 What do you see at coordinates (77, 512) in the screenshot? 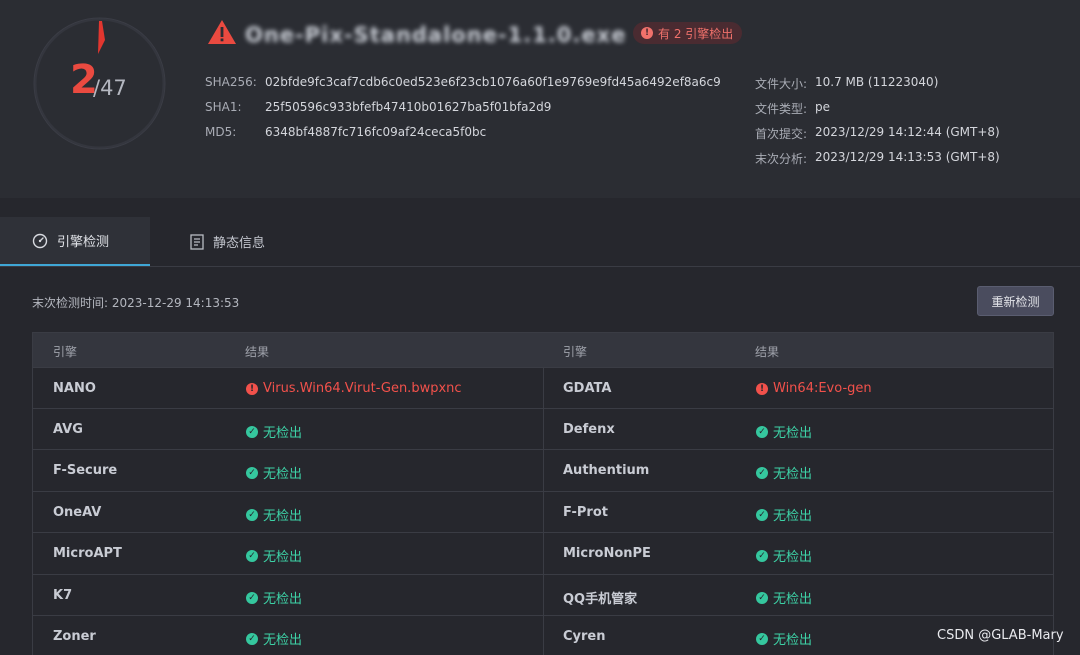
I see `engine-name: OneAV` at bounding box center [77, 512].